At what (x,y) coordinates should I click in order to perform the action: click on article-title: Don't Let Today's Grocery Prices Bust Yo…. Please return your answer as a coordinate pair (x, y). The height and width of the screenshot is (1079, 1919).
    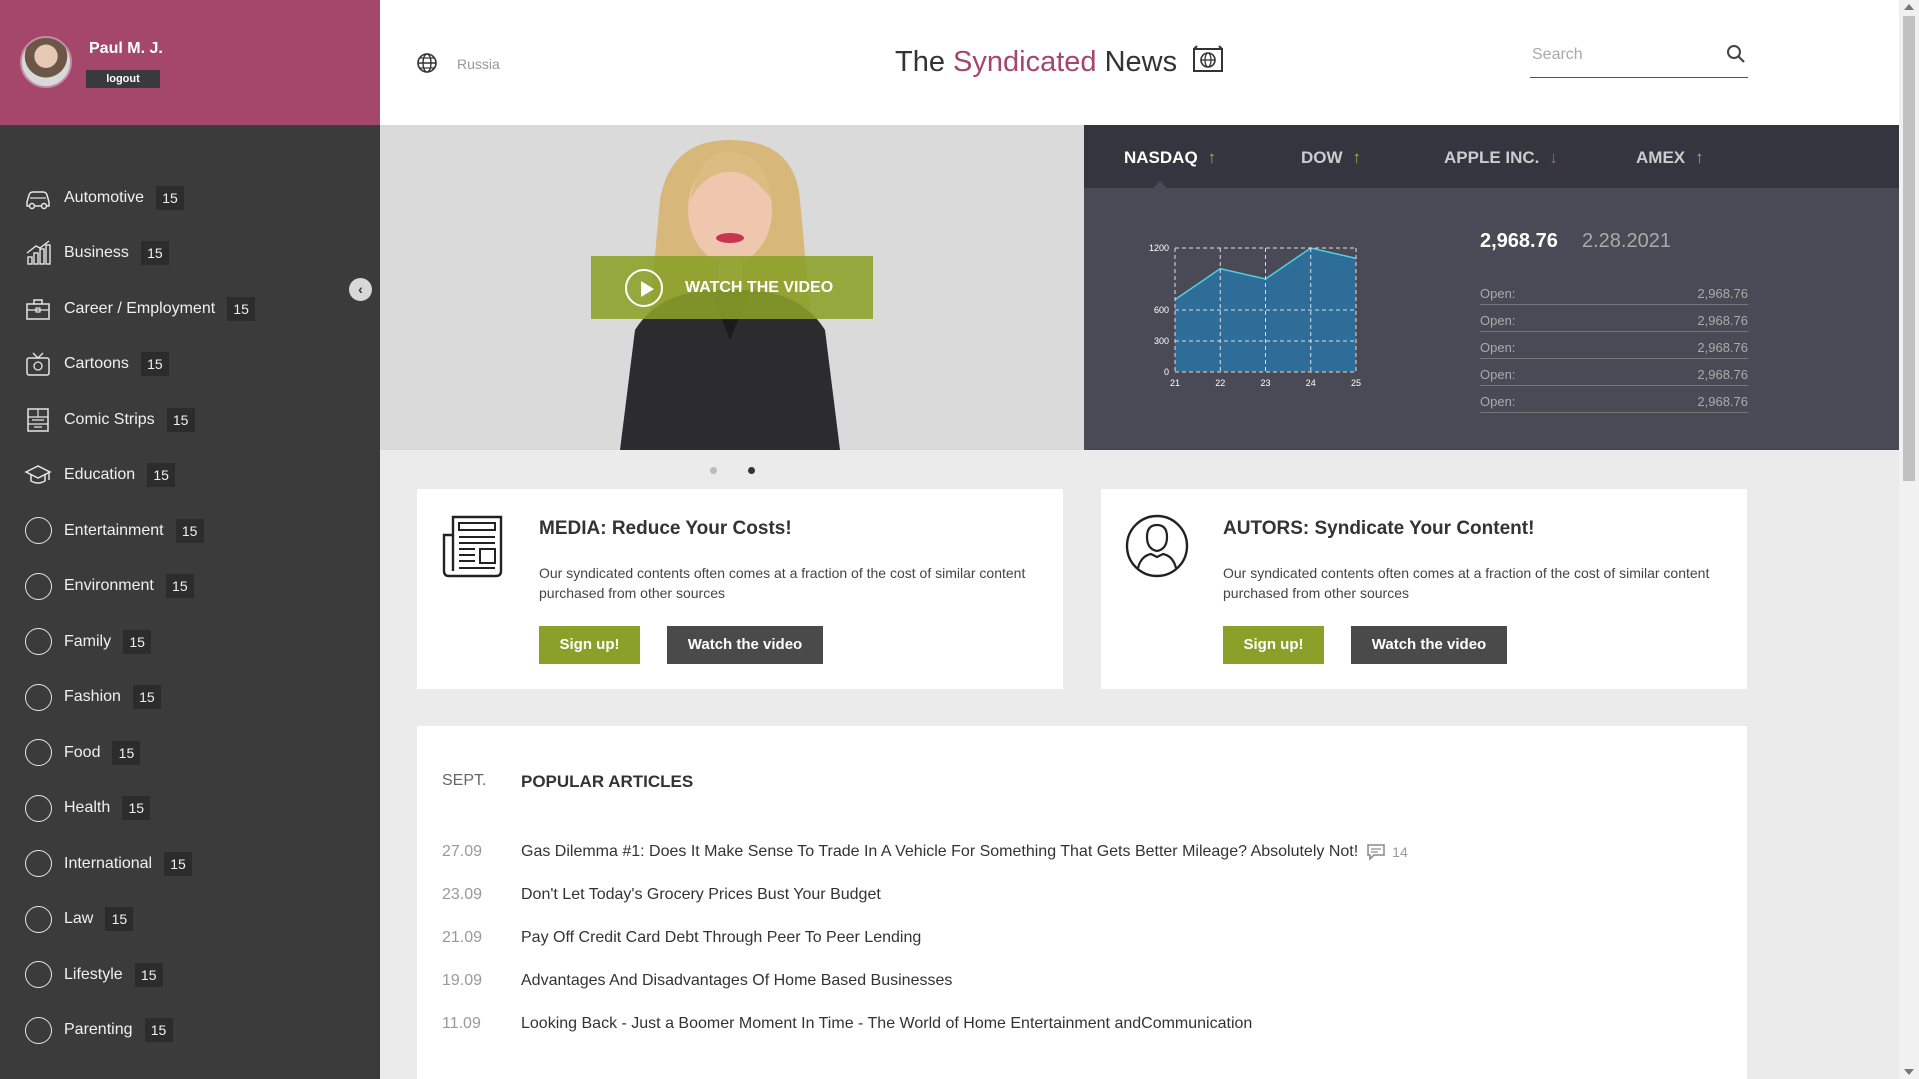
    Looking at the image, I should click on (701, 895).